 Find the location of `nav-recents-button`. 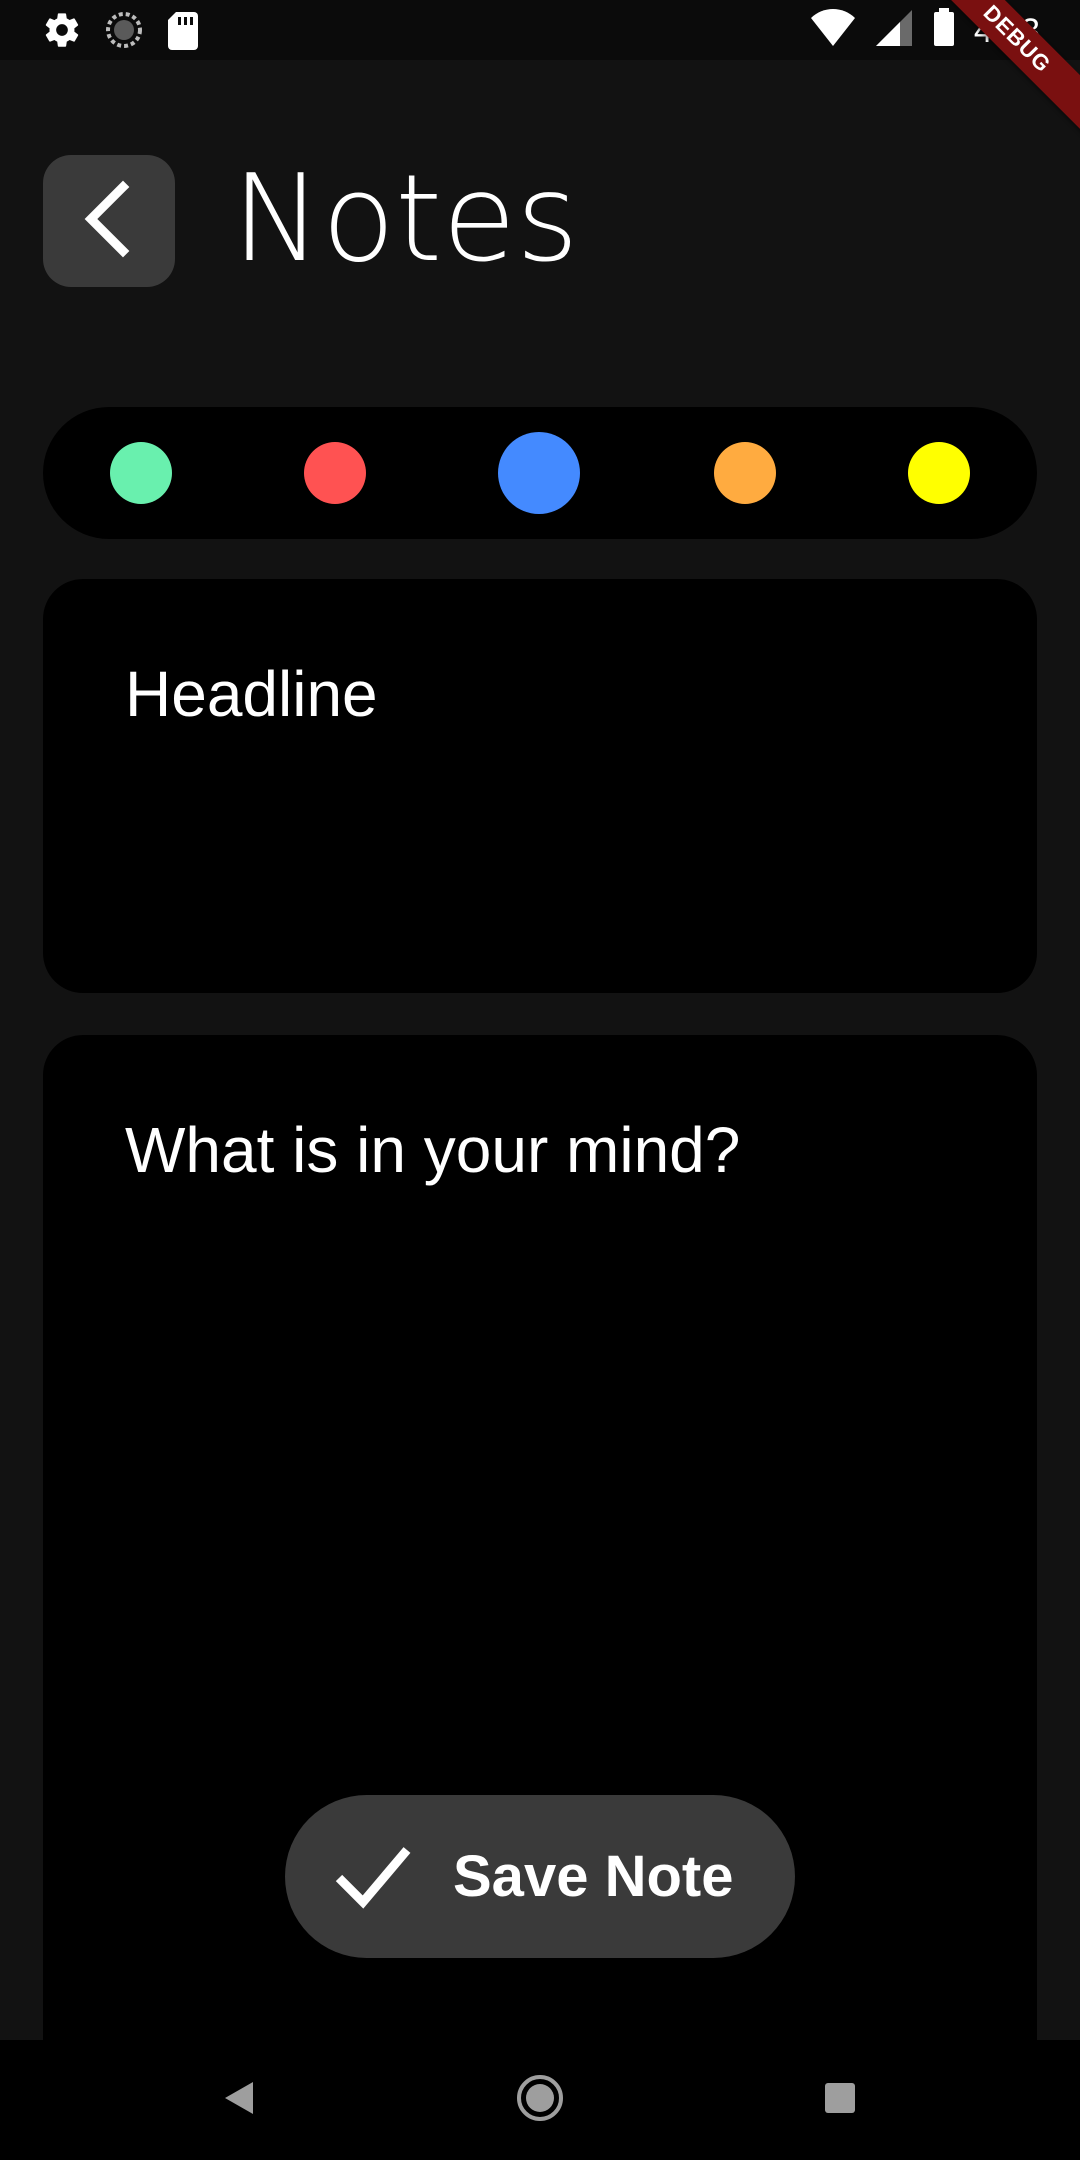

nav-recents-button is located at coordinates (840, 2100).